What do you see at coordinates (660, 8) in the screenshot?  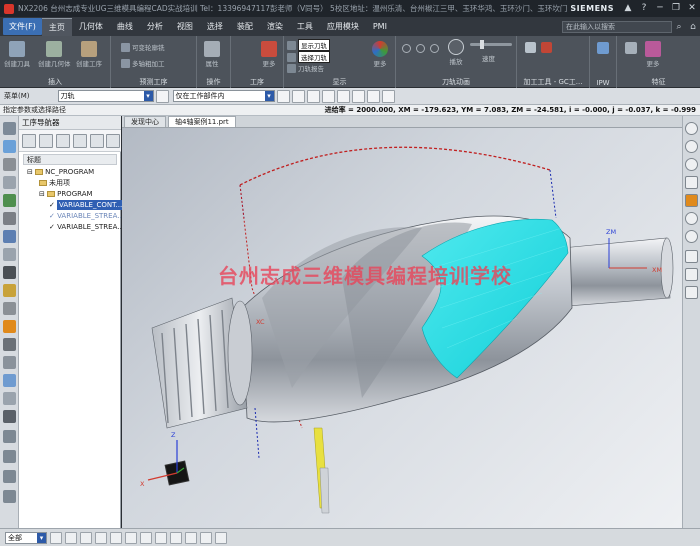 I see `minimize-button: ─` at bounding box center [660, 8].